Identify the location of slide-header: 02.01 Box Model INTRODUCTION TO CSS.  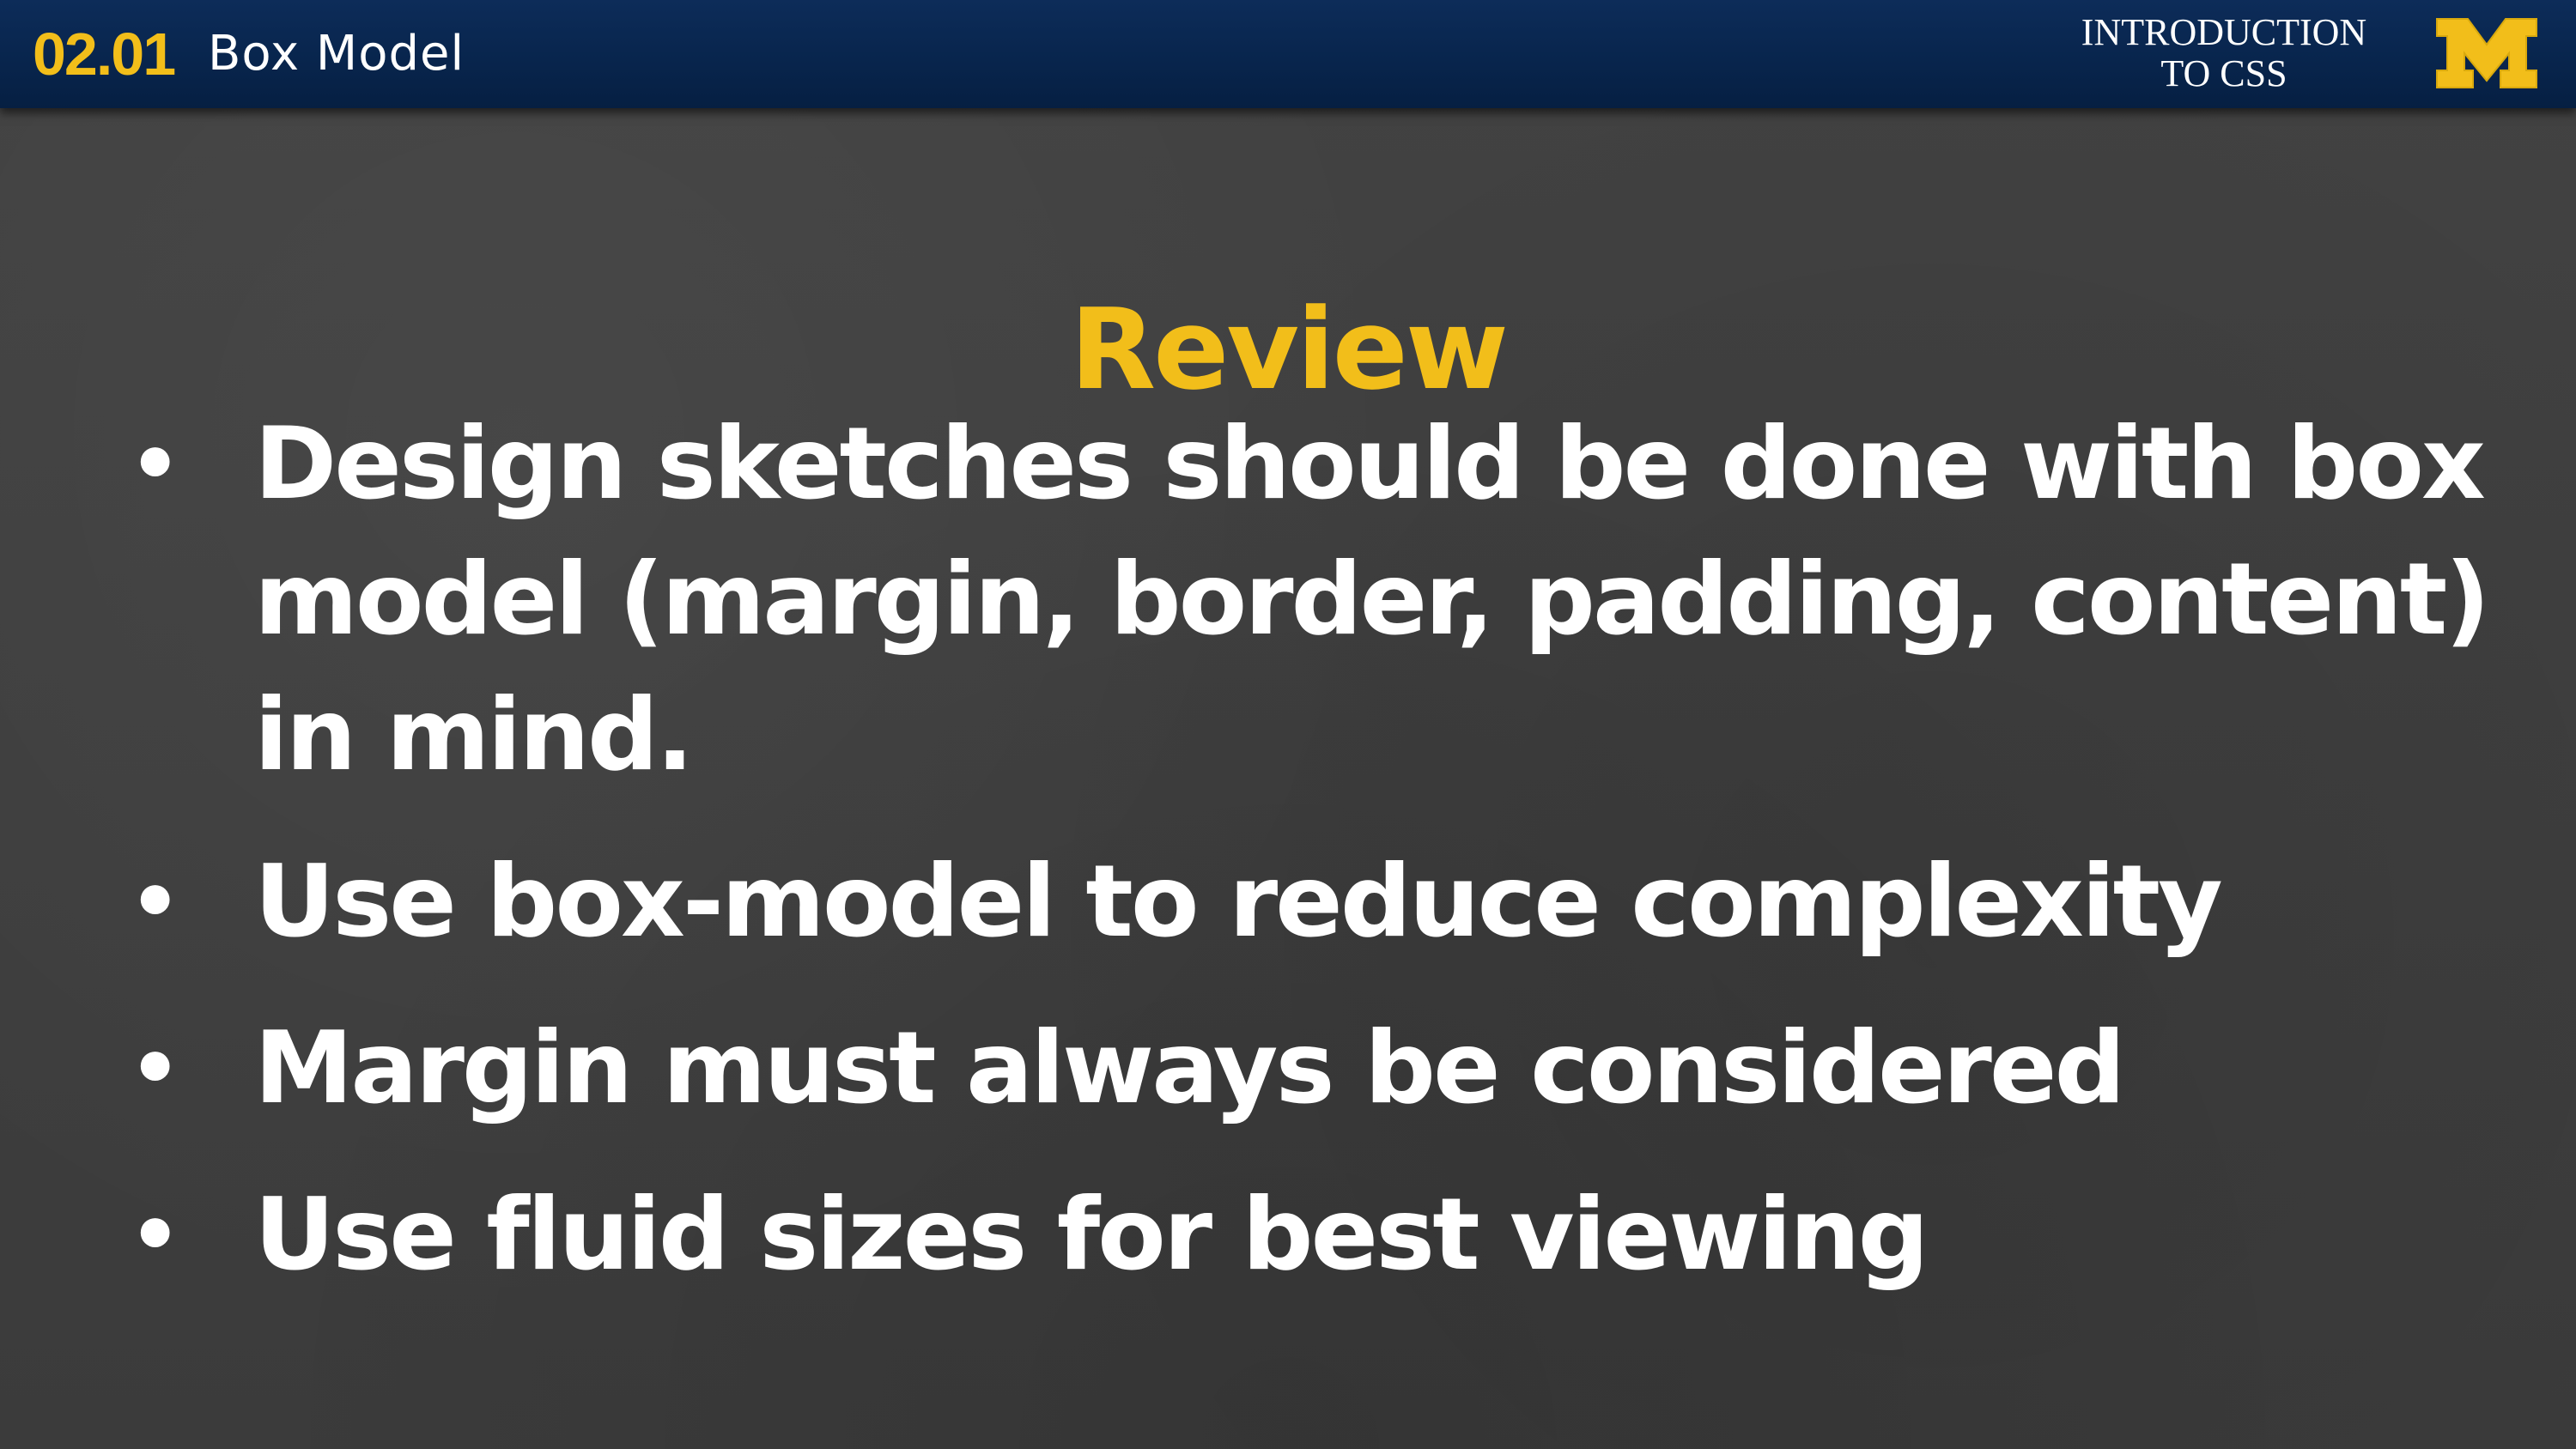
(1288, 54).